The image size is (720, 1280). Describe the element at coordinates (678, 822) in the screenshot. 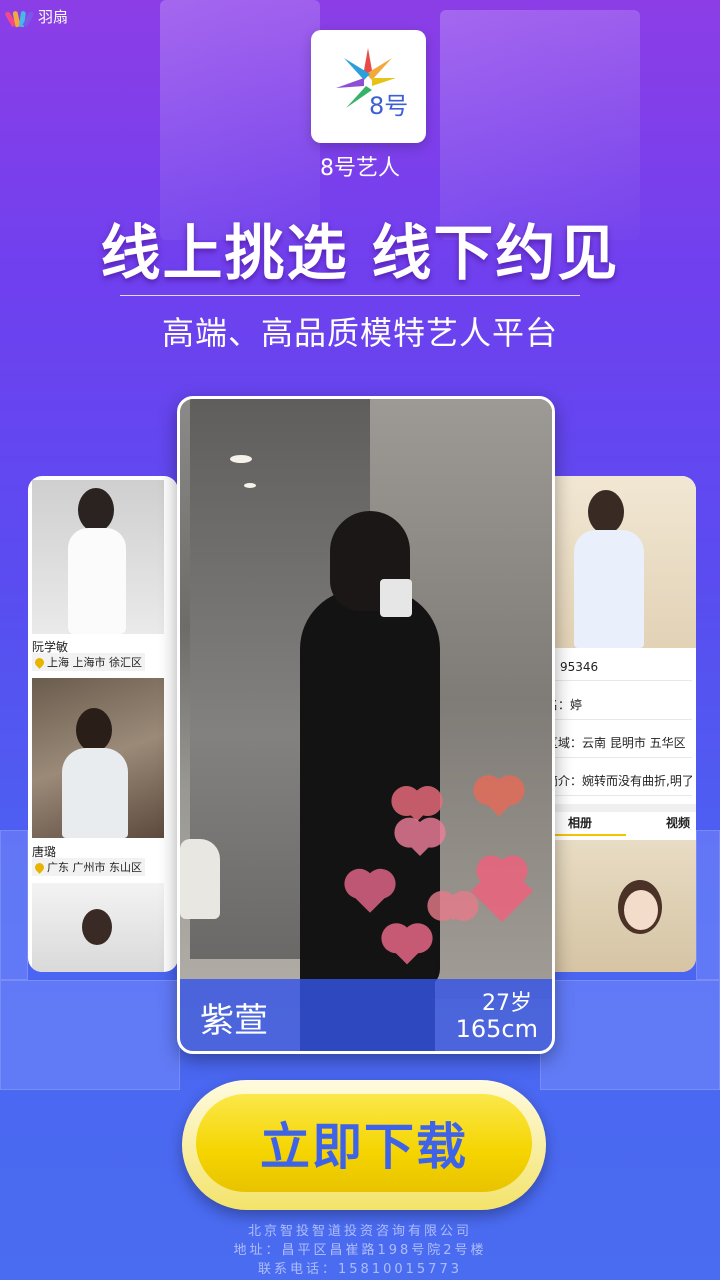

I see `tab-video: 视频` at that location.